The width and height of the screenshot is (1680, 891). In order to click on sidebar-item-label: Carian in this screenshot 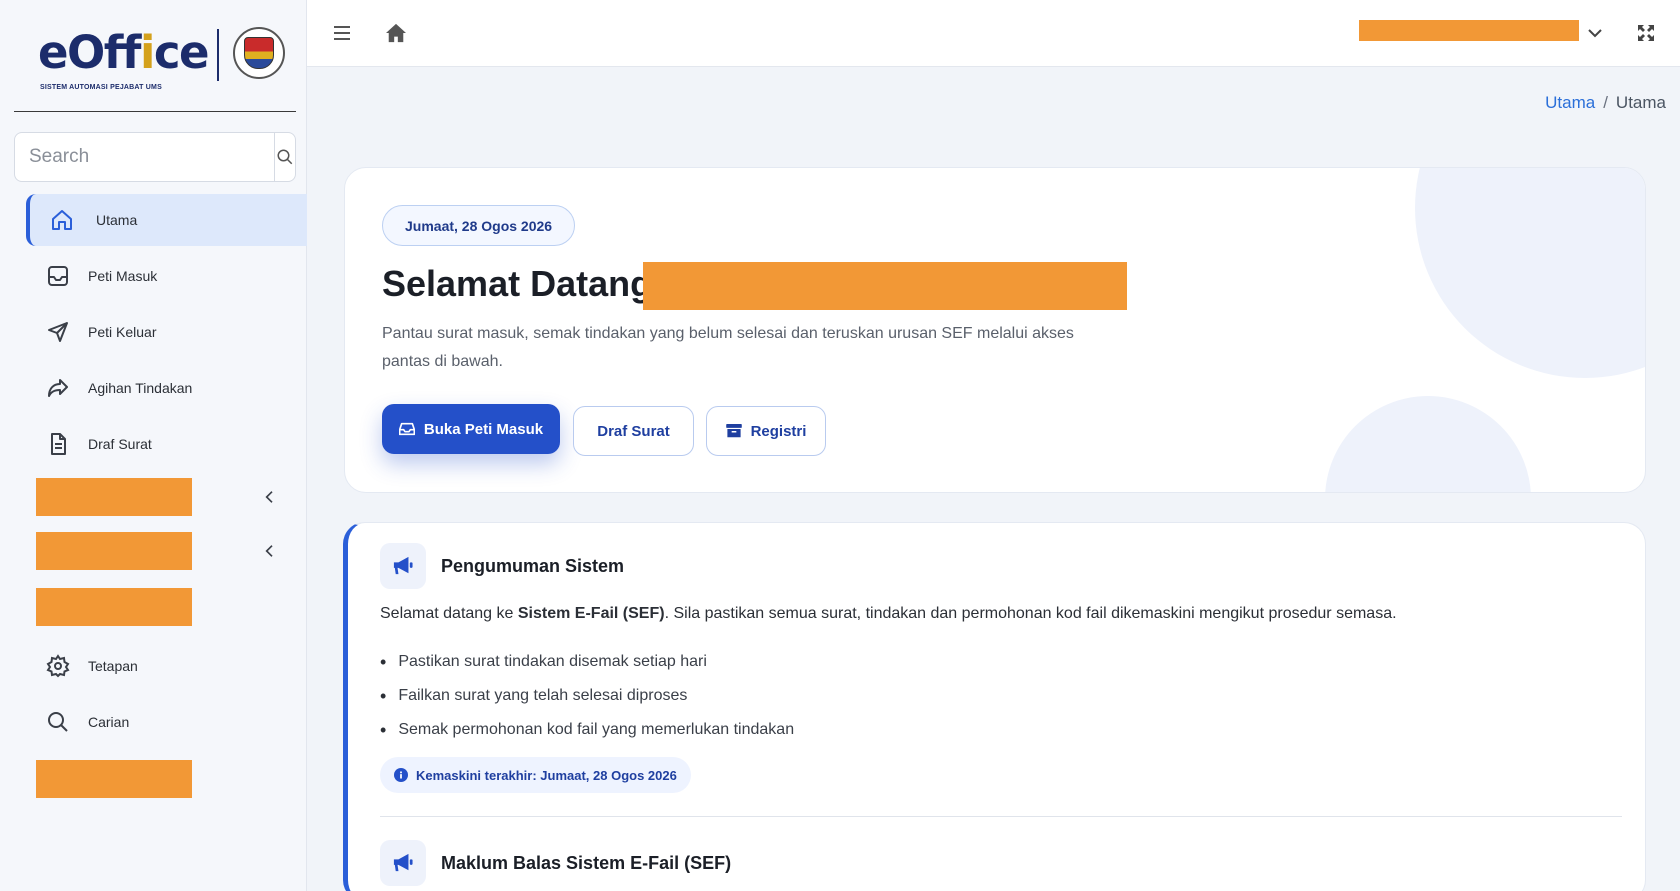, I will do `click(109, 722)`.